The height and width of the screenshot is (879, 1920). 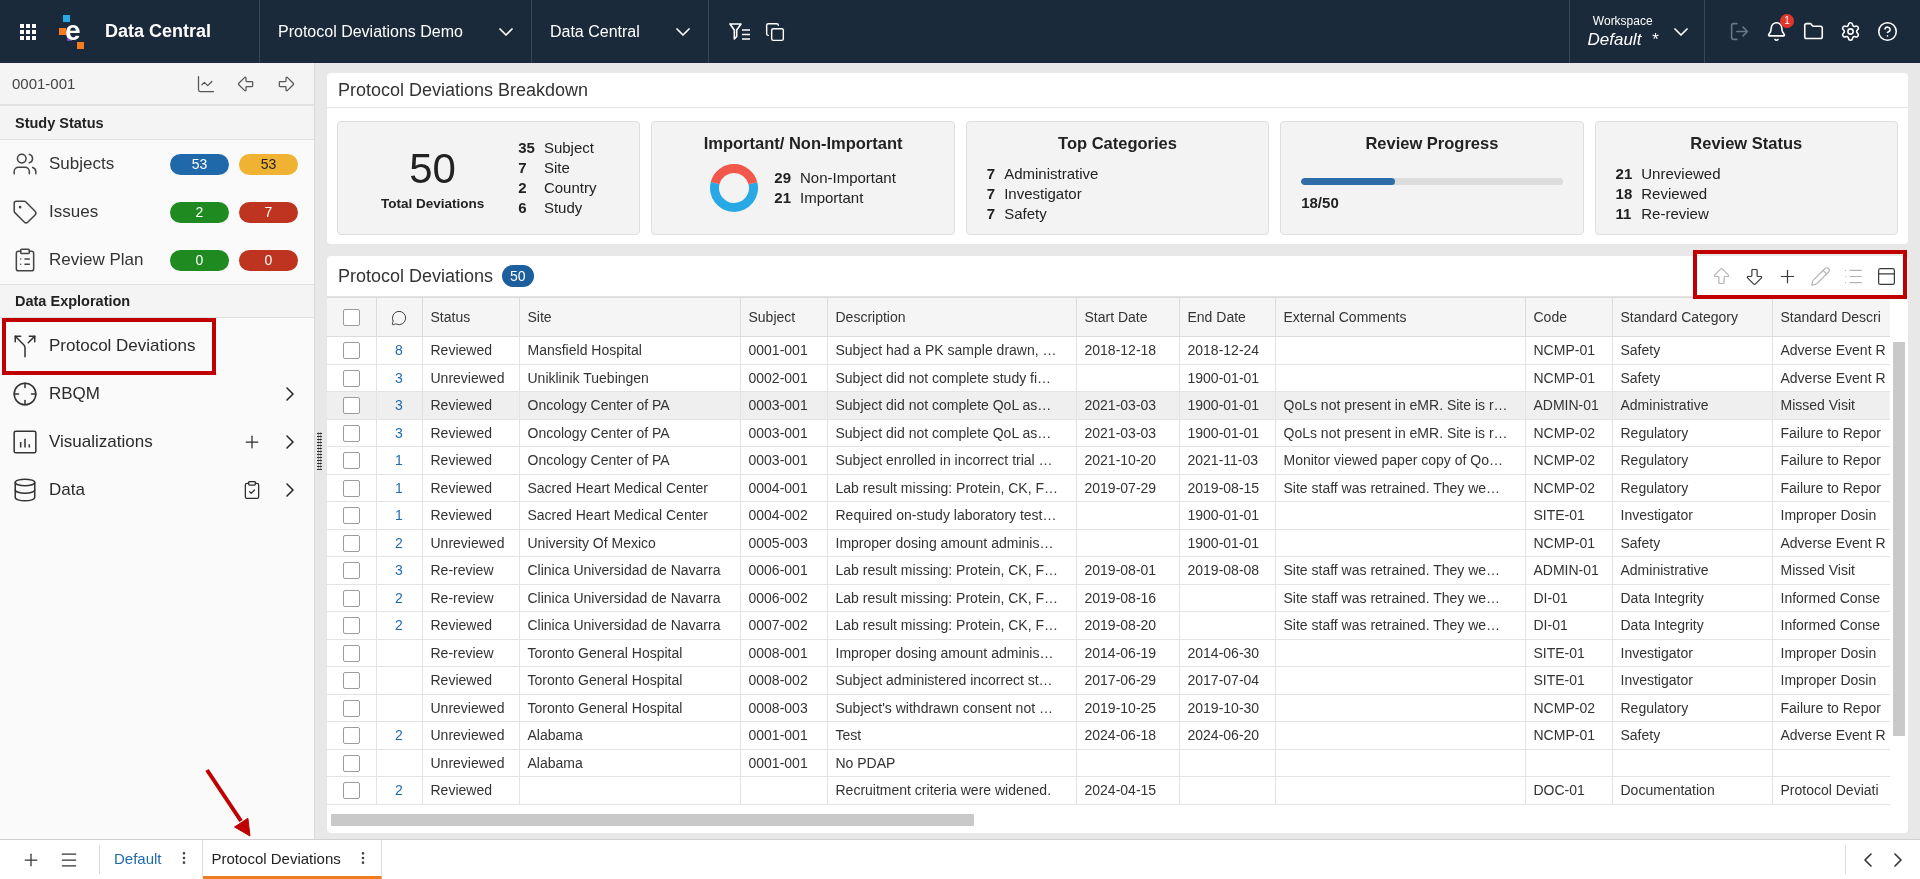 I want to click on table-row: 3 Reviewed Oncology Center of PA 0003-001 Subject did not complete QoL as… 2021-03-03 1900-01-01 QoLs not present in eMR. Site is r… ADMIN-01 Administrative Missed Visit, so click(x=1108, y=405).